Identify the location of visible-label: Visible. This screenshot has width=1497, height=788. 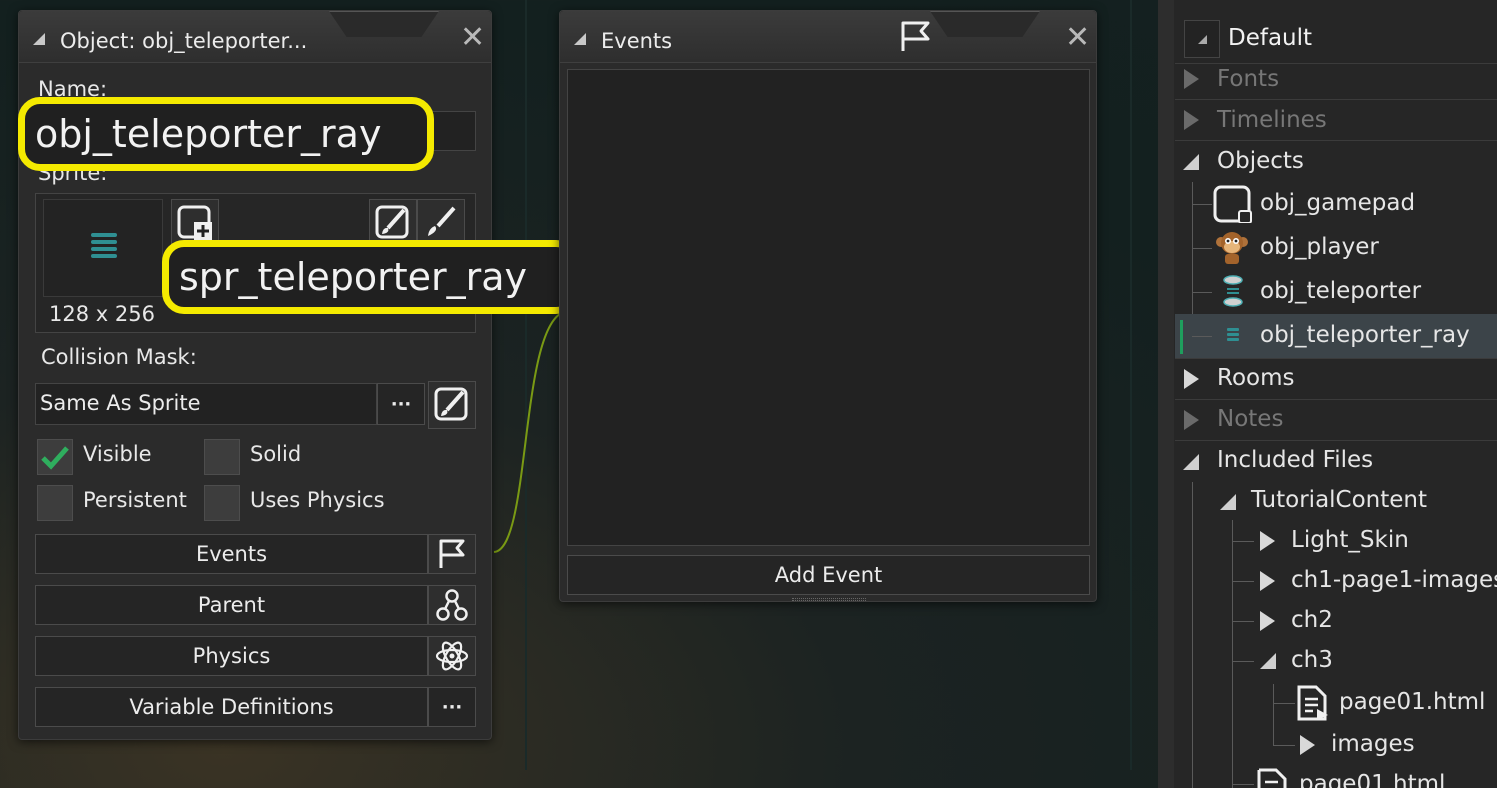
(117, 454).